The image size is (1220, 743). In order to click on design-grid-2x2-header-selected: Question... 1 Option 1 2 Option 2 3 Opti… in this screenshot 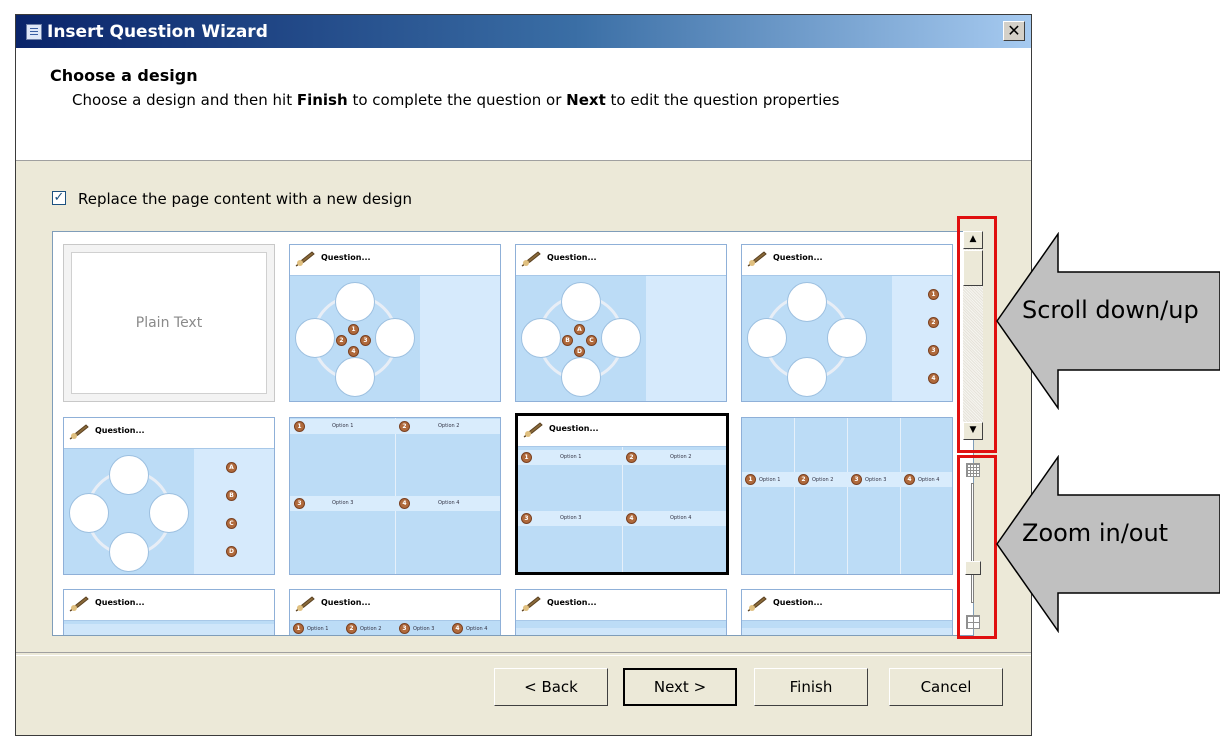, I will do `click(622, 494)`.